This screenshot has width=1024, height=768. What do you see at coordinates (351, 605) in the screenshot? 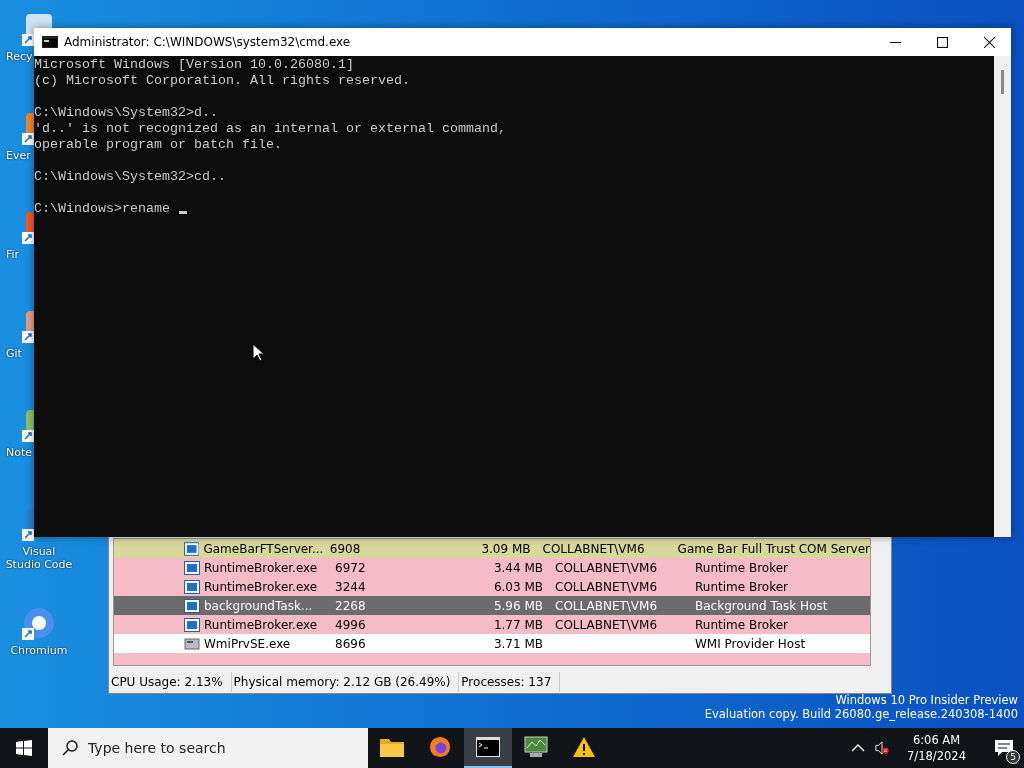
I see `process-id: 2268` at bounding box center [351, 605].